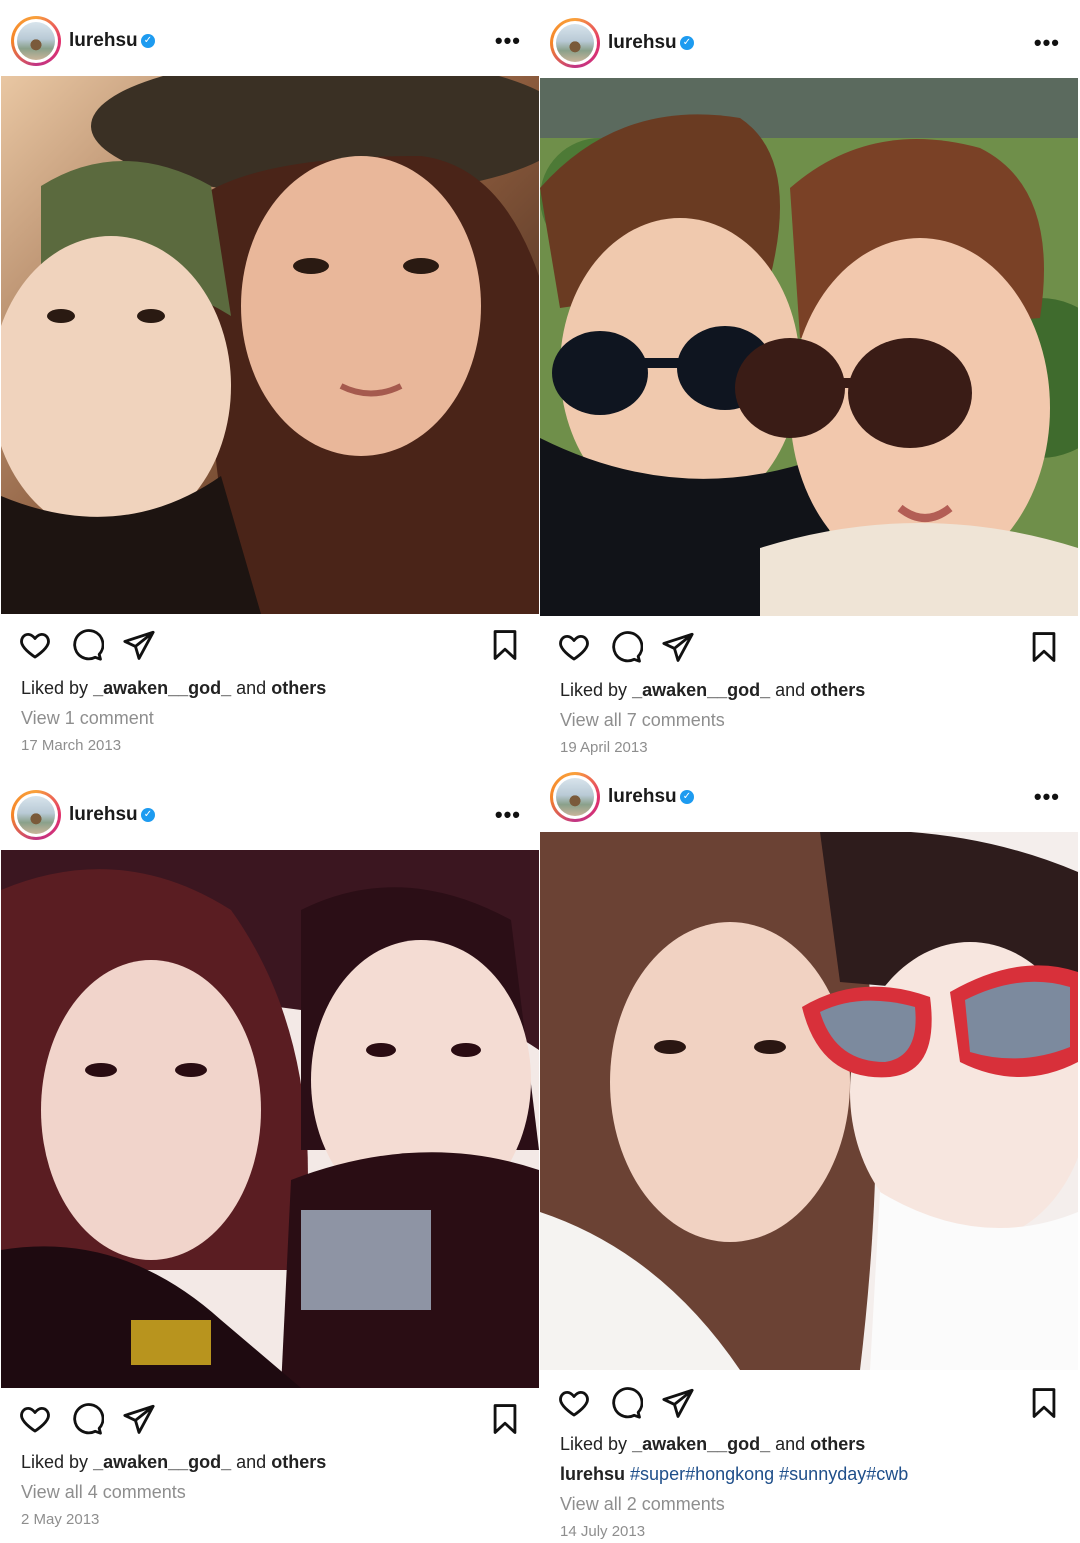  What do you see at coordinates (642, 1504) in the screenshot?
I see `view-comments-link: View all 2 comments` at bounding box center [642, 1504].